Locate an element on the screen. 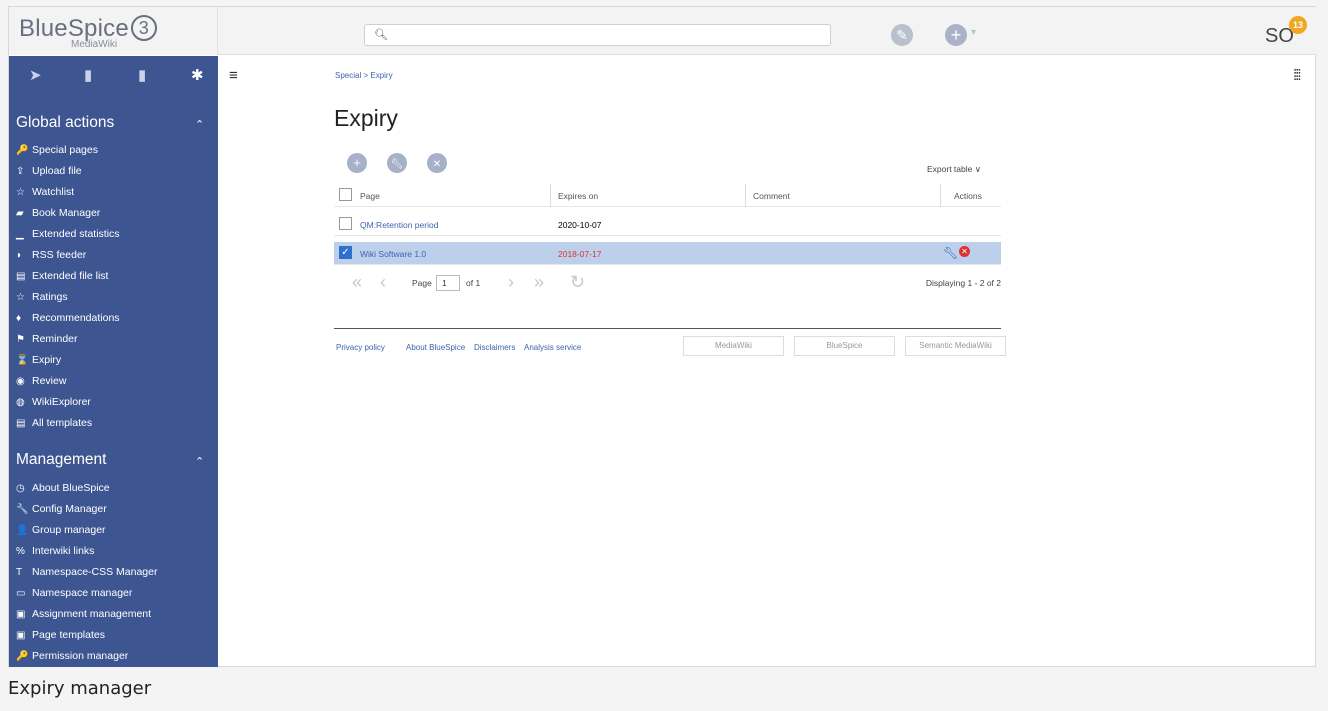 Image resolution: width=1328 pixels, height=711 pixels. logo: BlueSpice 3 MediaWiki is located at coordinates (113, 31).